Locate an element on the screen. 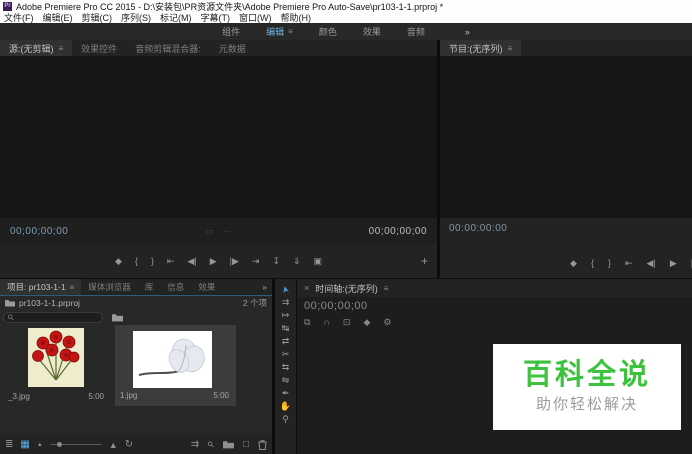 This screenshot has width=692, height=454. source-duration-timecode: 00;00;00;00 is located at coordinates (397, 231).